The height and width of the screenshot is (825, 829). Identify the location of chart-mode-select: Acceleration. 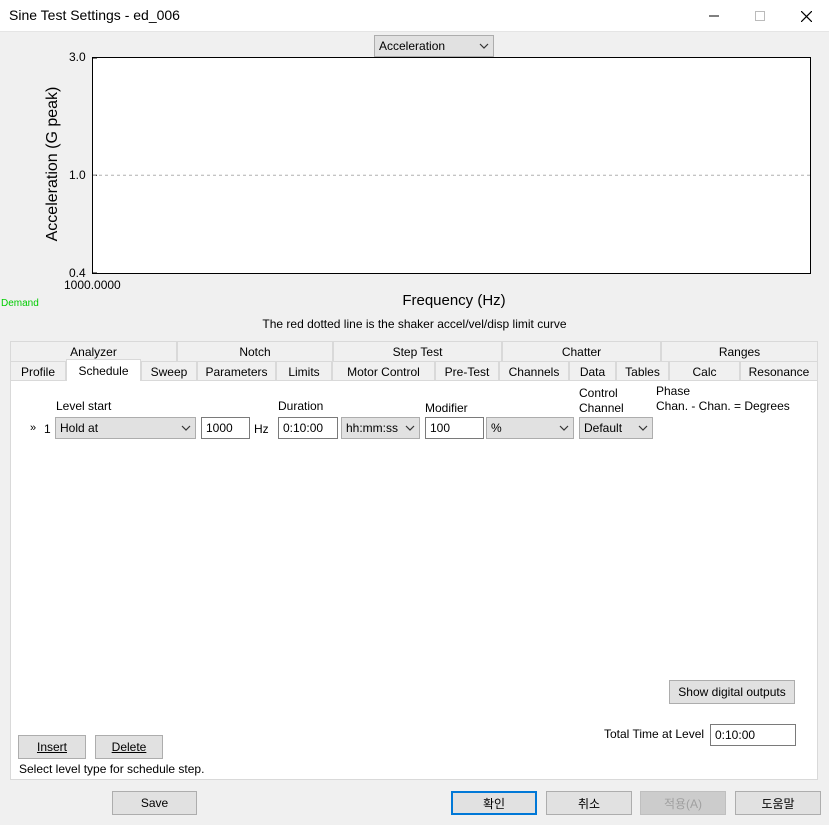
(434, 46).